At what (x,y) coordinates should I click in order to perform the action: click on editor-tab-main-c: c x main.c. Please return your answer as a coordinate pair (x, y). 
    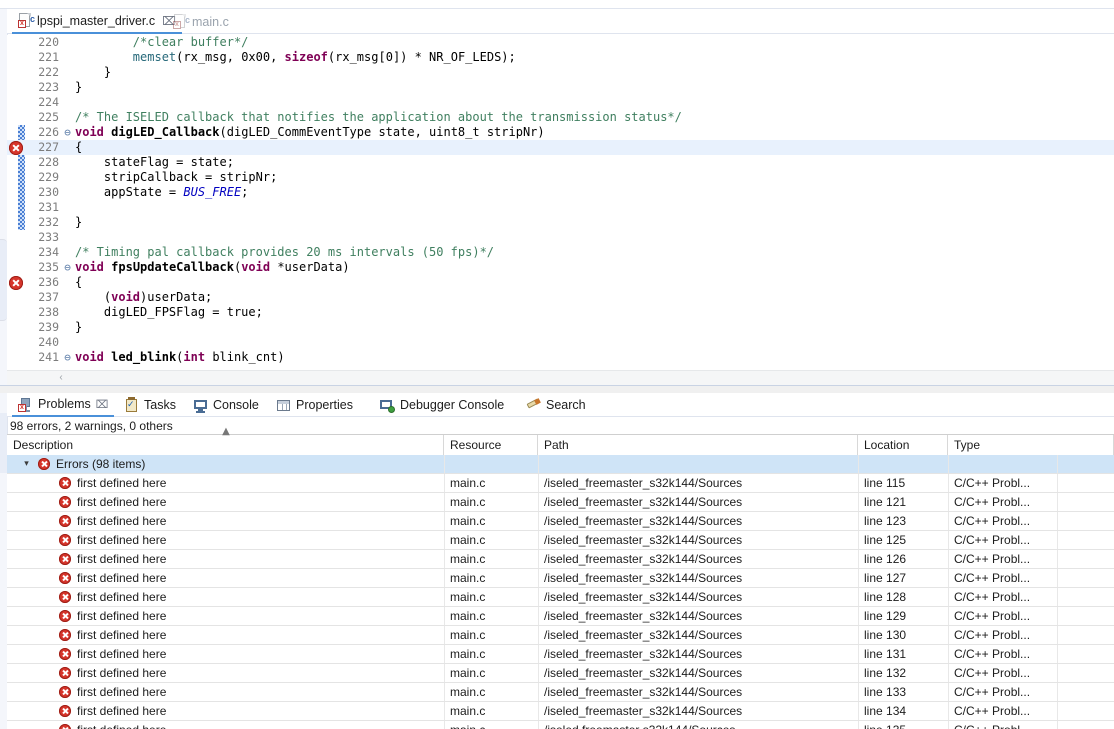
    Looking at the image, I should click on (201, 21).